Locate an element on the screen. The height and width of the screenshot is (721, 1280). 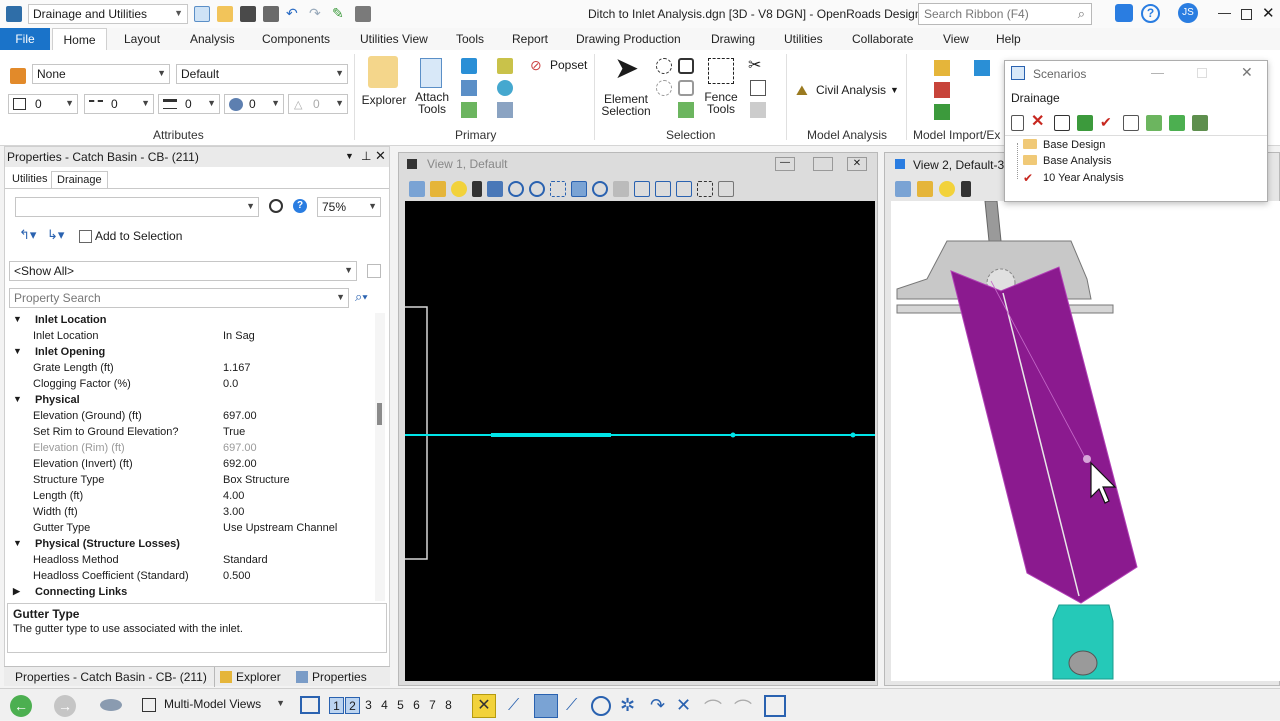
priority-dropdown: △ 0 ▼ is located at coordinates (318, 104).